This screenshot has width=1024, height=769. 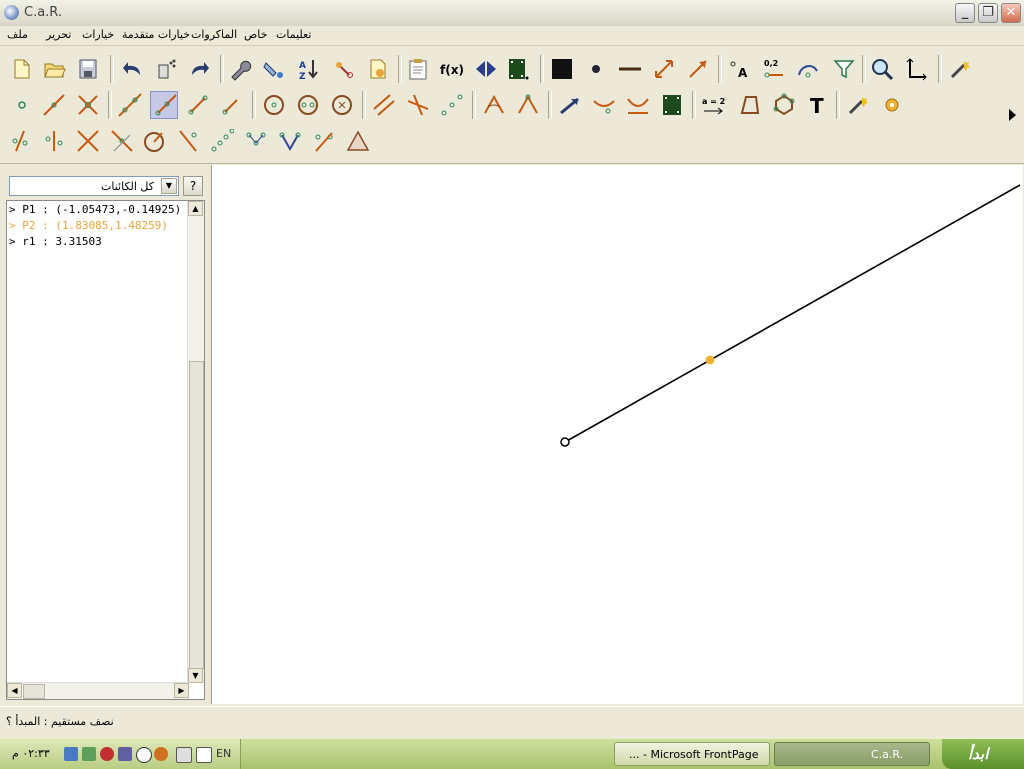 What do you see at coordinates (604, 105) in the screenshot?
I see `track-tool-button` at bounding box center [604, 105].